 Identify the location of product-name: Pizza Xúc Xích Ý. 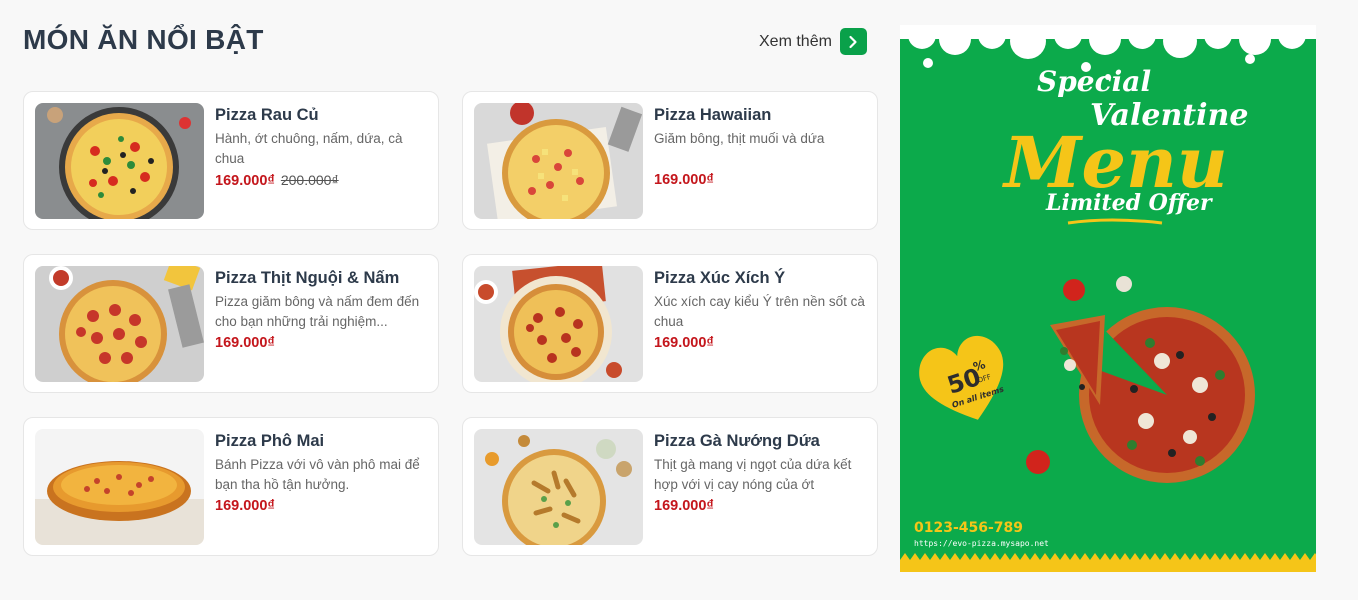
(760, 278).